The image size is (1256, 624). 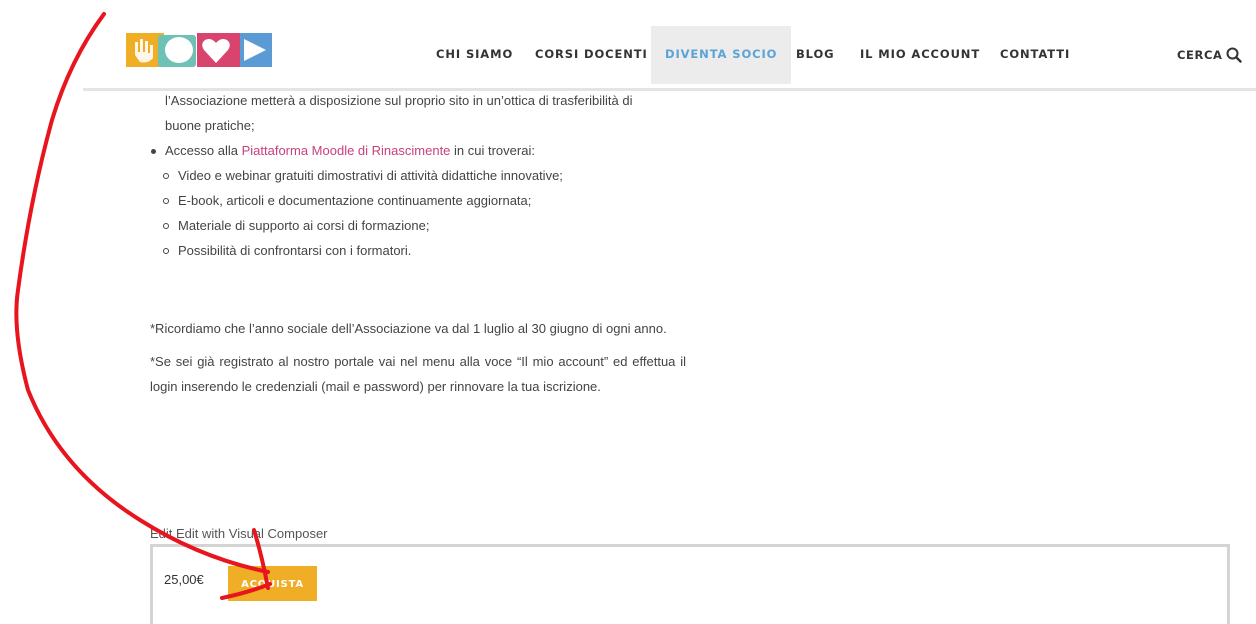 I want to click on nav-diventa-socio: DIVENTA SOCIO, so click(x=721, y=55).